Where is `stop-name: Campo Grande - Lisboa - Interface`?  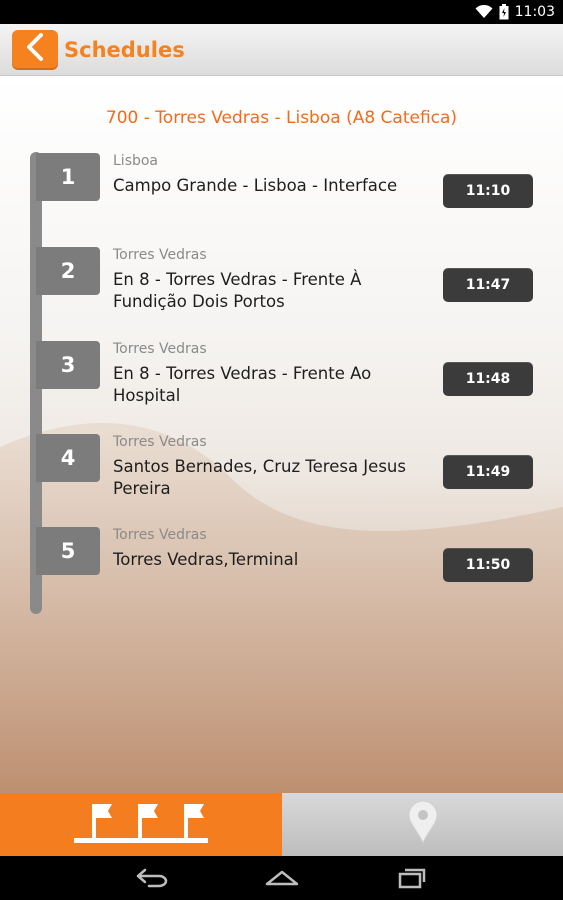
stop-name: Campo Grande - Lisboa - Interface is located at coordinates (255, 185).